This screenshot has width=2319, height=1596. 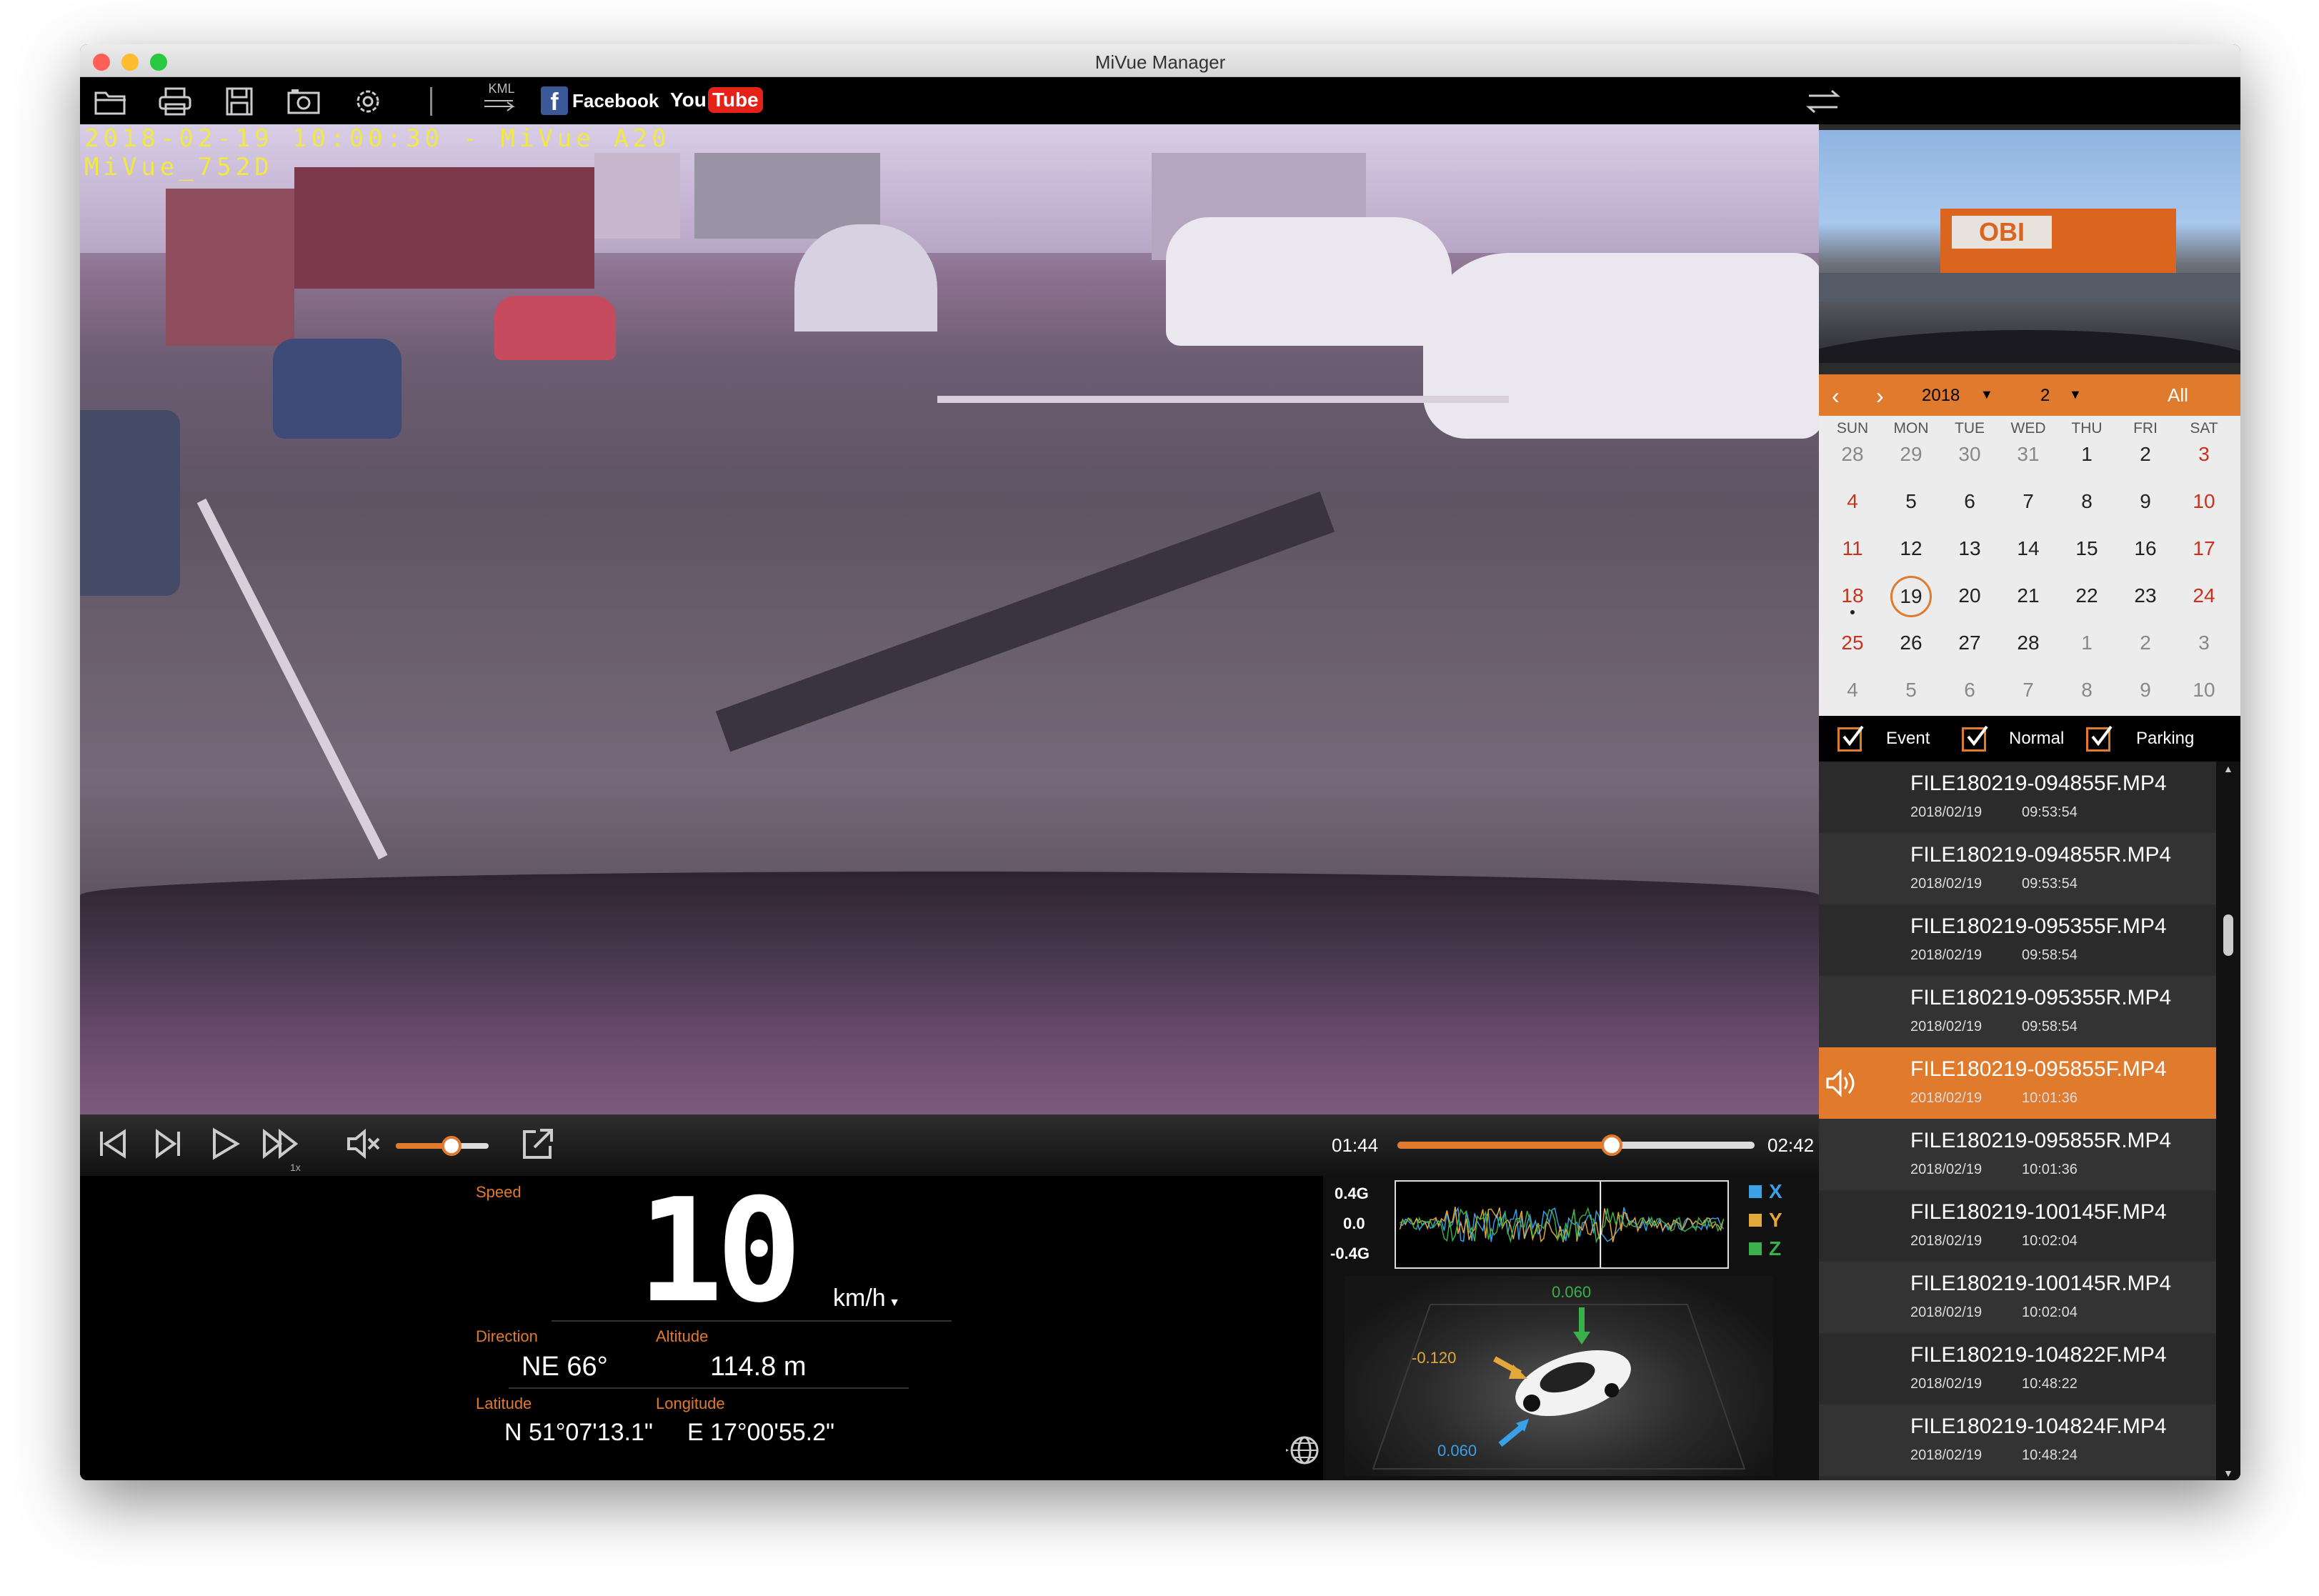 I want to click on calendar-day-selected: 19, so click(x=1911, y=596).